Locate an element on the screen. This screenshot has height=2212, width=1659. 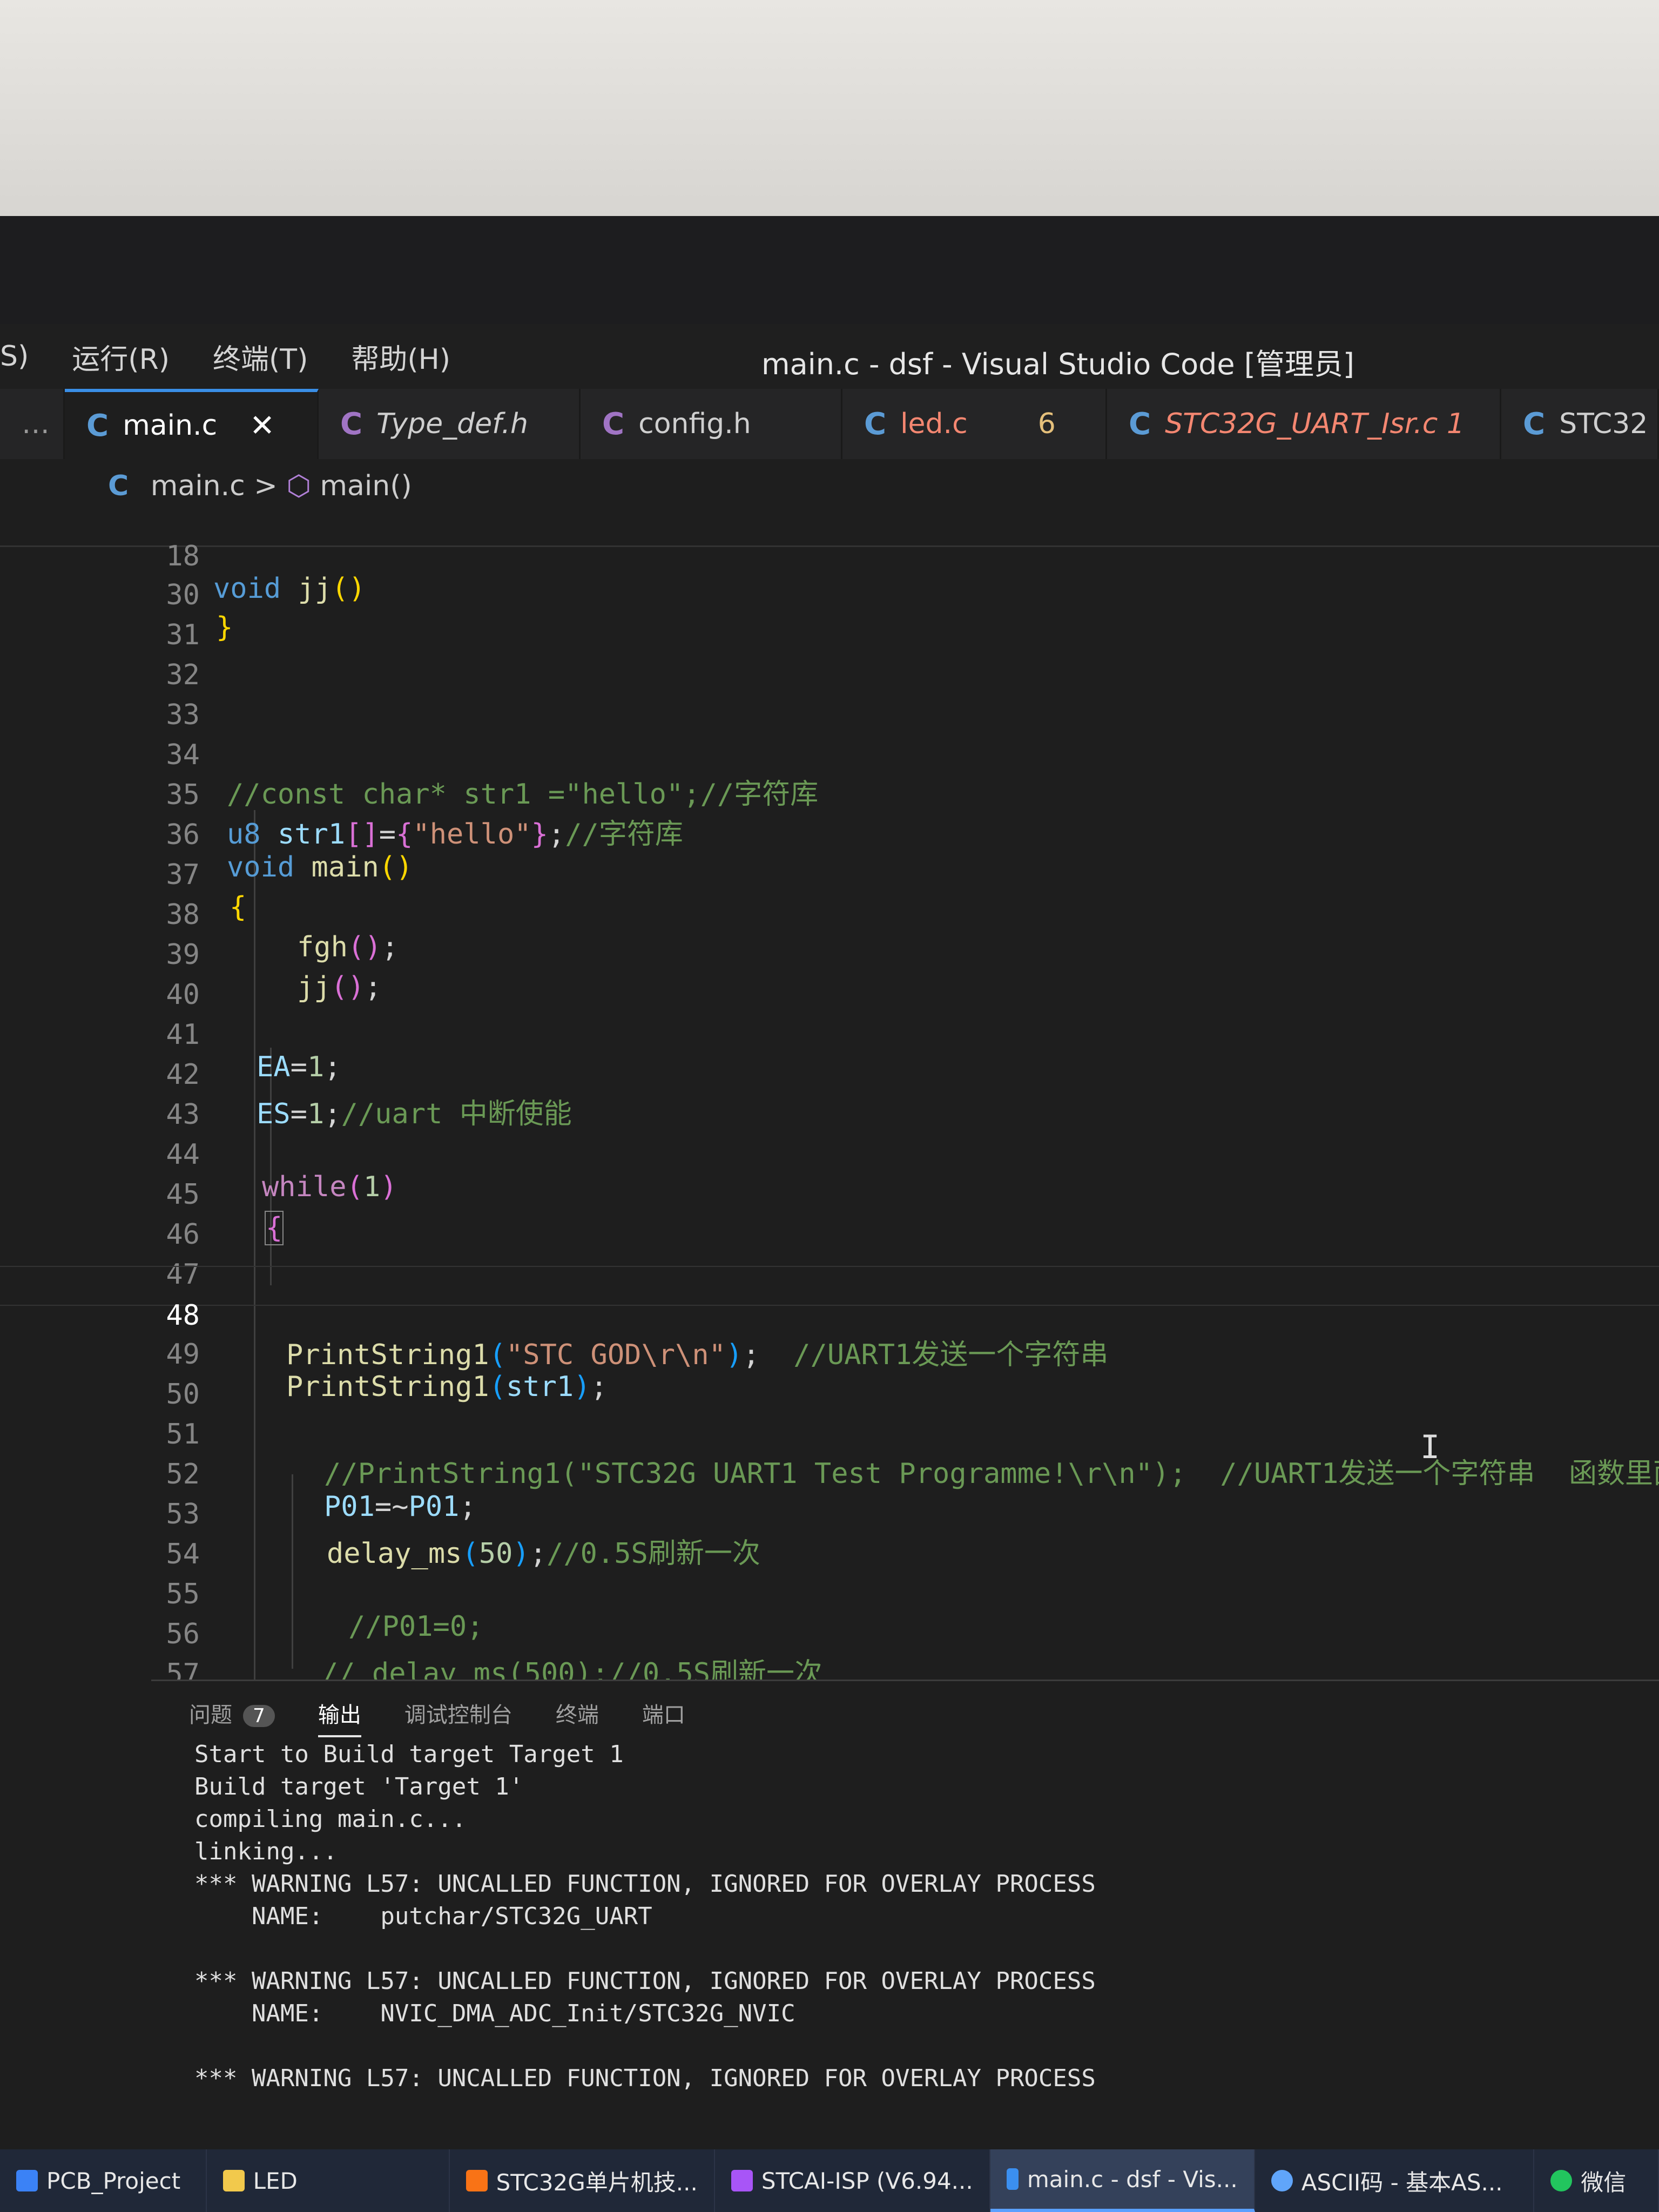
tab-debug-console: 调试控制台 is located at coordinates (458, 1717).